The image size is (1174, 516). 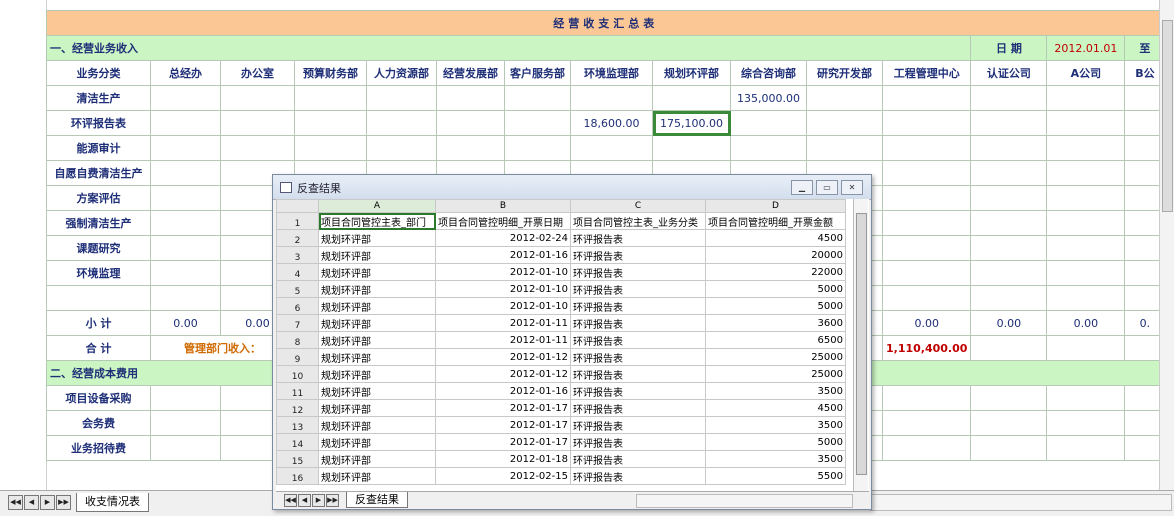 What do you see at coordinates (572, 187) in the screenshot?
I see `dialog-titlebar: 反查结果 ▁ ▭ ✕` at bounding box center [572, 187].